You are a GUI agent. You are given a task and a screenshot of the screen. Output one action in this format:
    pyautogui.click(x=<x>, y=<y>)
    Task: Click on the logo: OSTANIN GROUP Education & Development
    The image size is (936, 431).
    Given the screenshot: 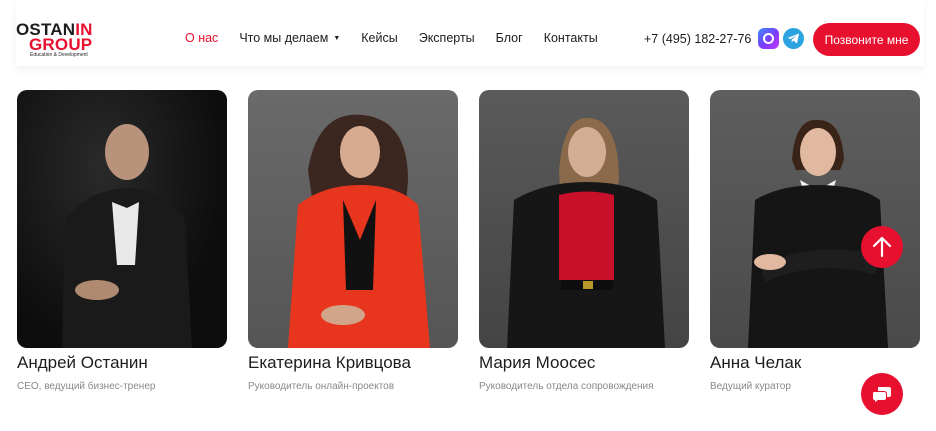 What is the action you would take?
    pyautogui.click(x=60, y=41)
    